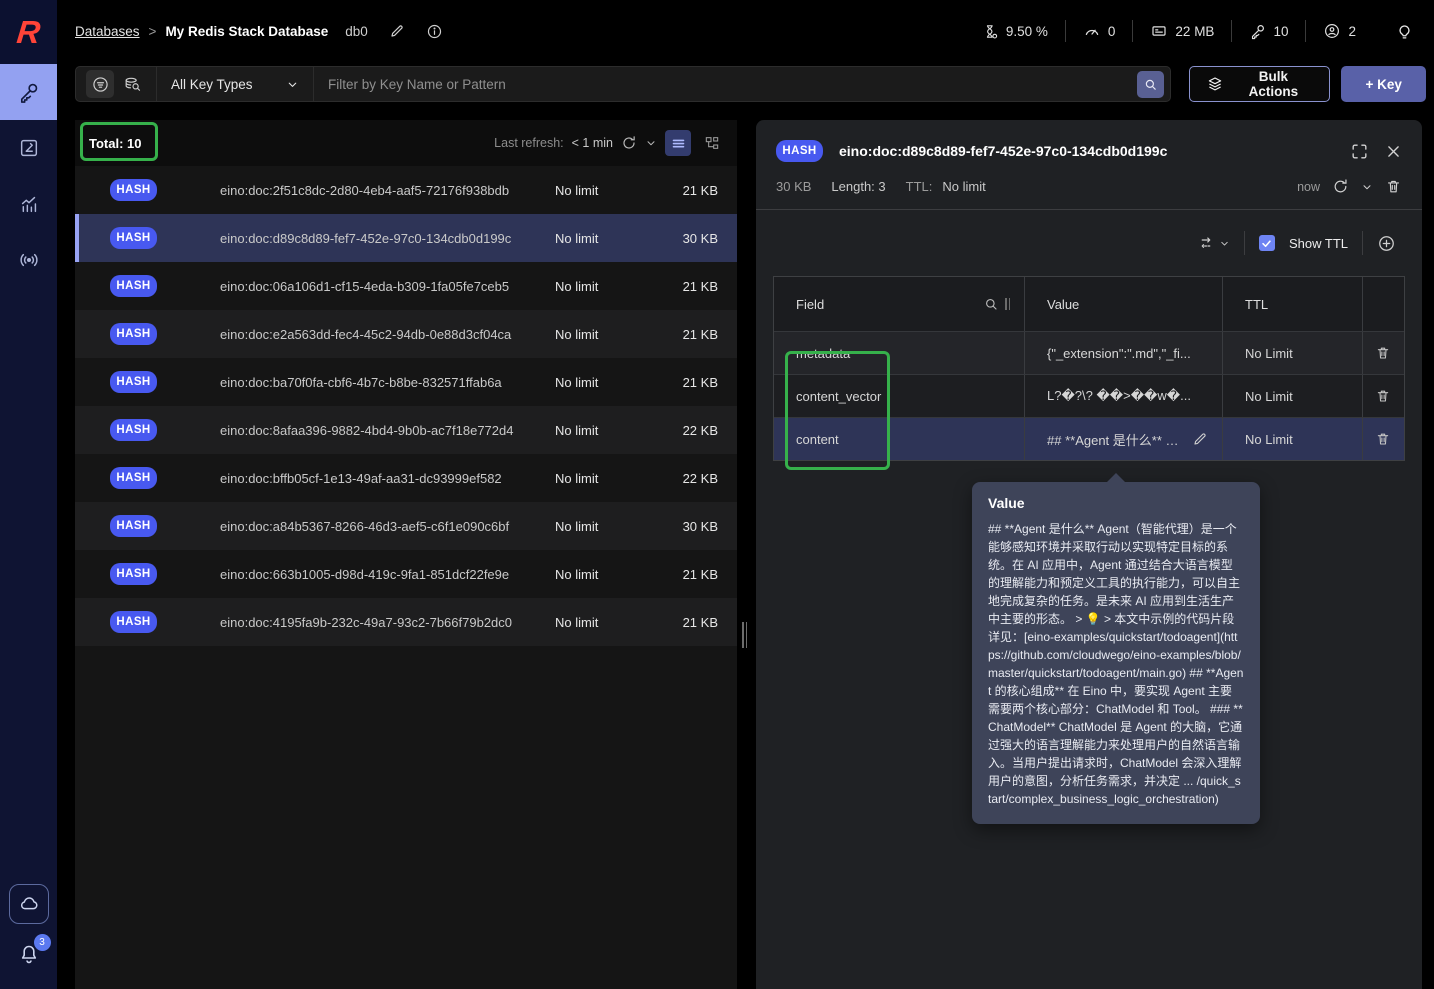  I want to click on sidebar-item-pubsub, so click(28, 260).